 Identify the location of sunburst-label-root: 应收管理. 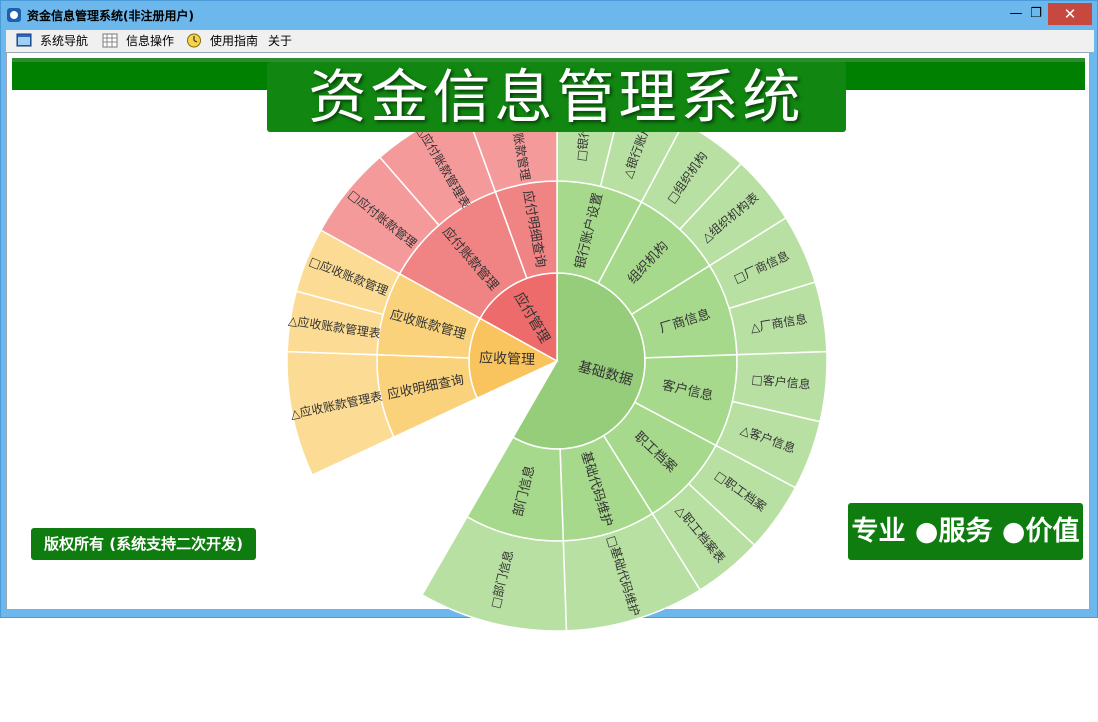
(507, 358).